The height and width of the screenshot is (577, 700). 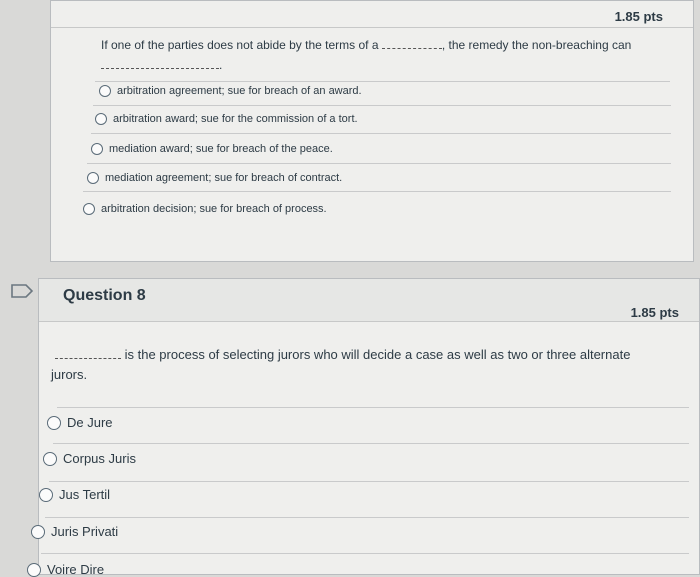 I want to click on question-7-blank, so click(x=411, y=43).